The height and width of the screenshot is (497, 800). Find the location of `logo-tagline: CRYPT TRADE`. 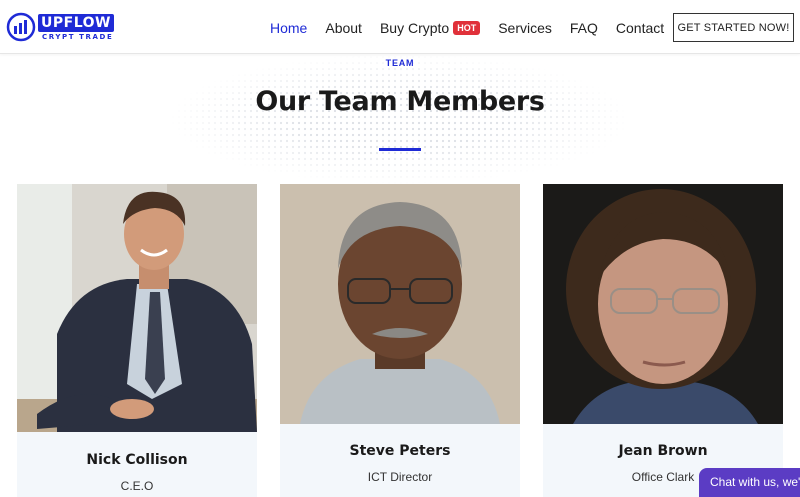

logo-tagline: CRYPT TRADE is located at coordinates (78, 37).